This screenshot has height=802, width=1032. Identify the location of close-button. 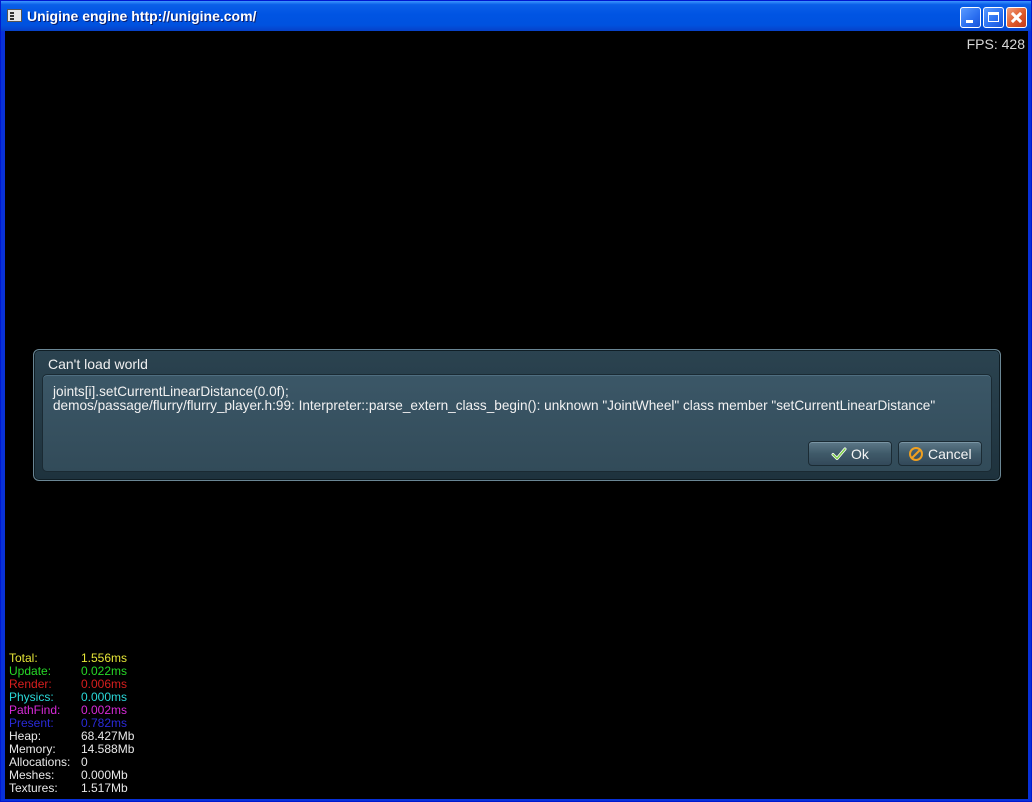
(1016, 17).